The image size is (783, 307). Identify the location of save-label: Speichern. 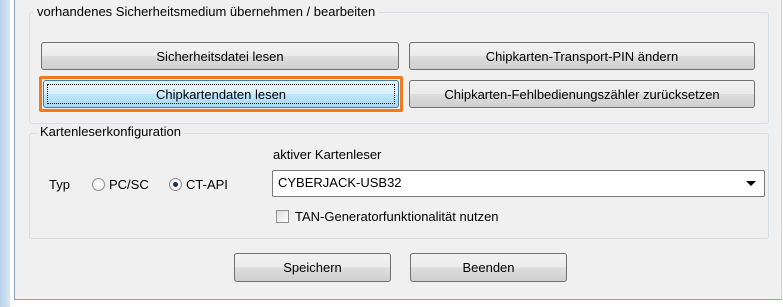
(312, 267).